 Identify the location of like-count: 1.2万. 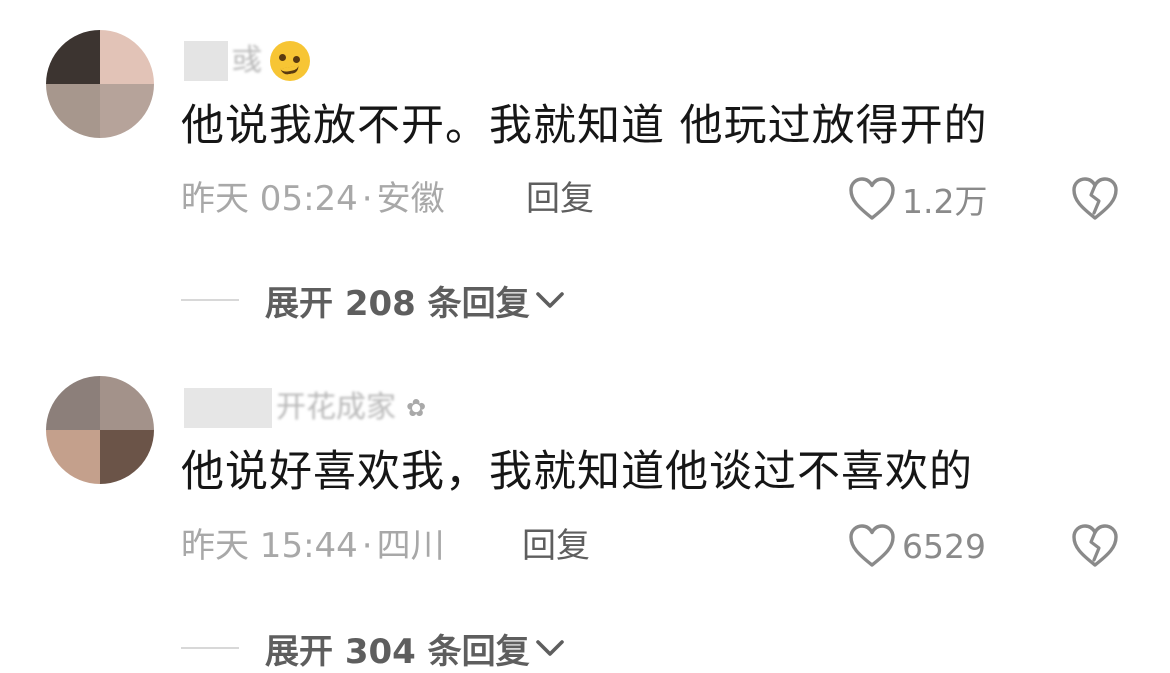
(945, 201).